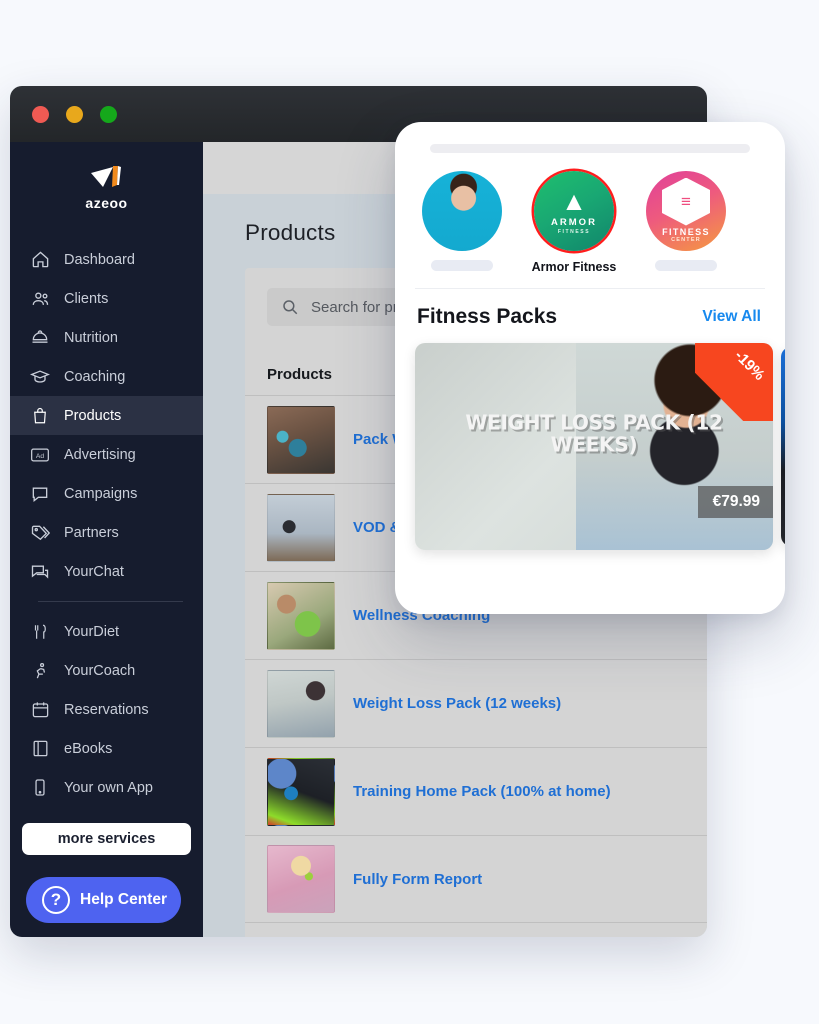 The height and width of the screenshot is (1024, 819). Describe the element at coordinates (40, 114) in the screenshot. I see `close-window-button` at that location.